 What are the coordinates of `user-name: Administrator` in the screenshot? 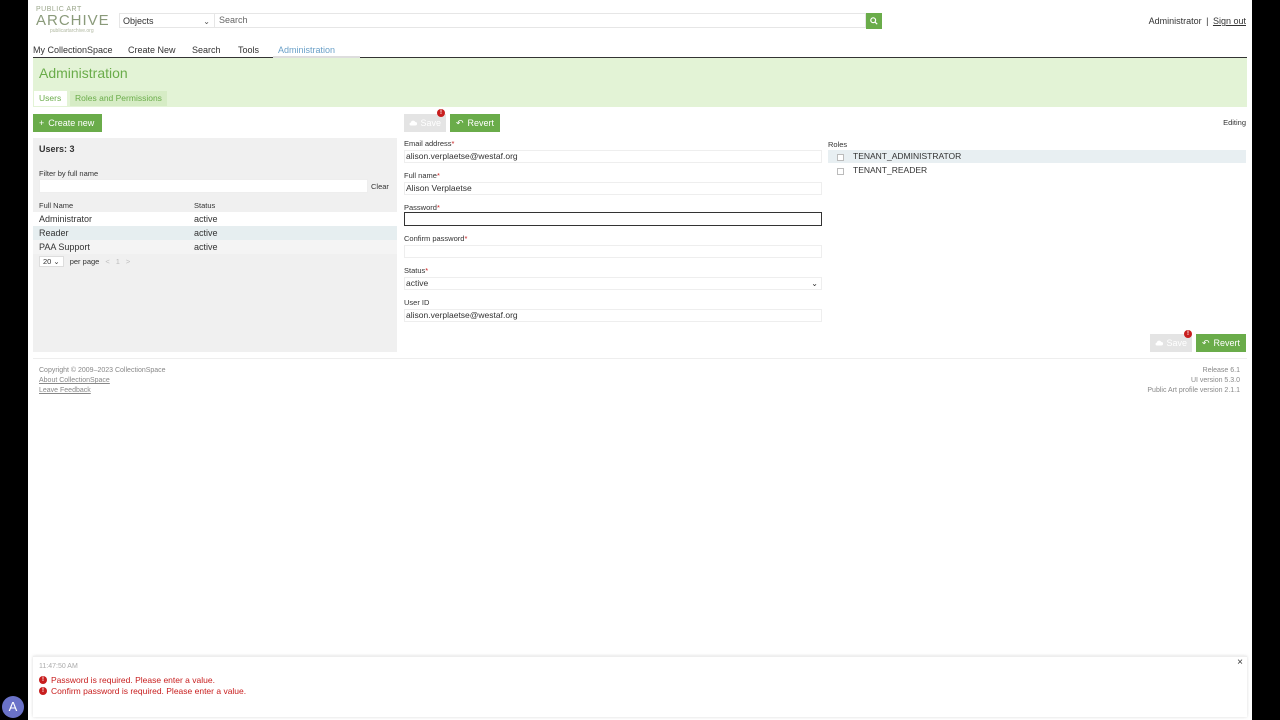 It's located at (1175, 21).